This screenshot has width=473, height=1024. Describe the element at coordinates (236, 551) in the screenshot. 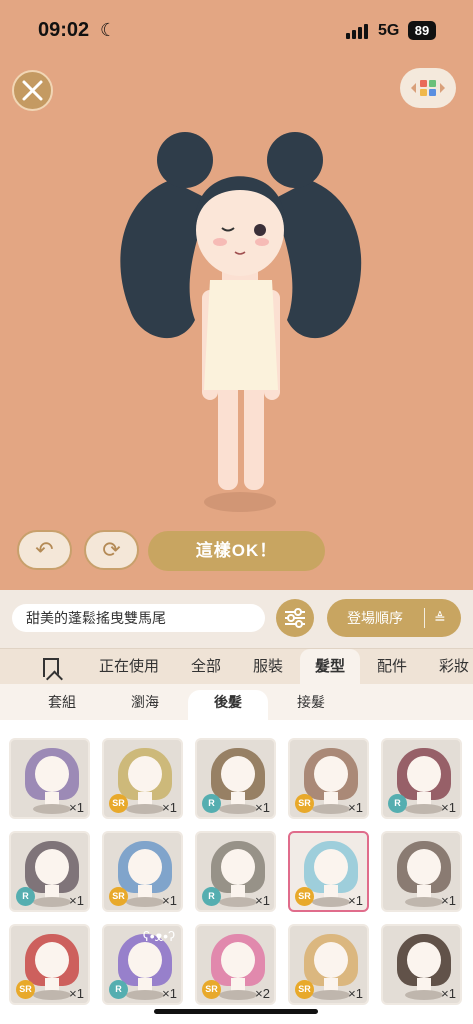

I see `confirm-button: 這樣OK！` at that location.